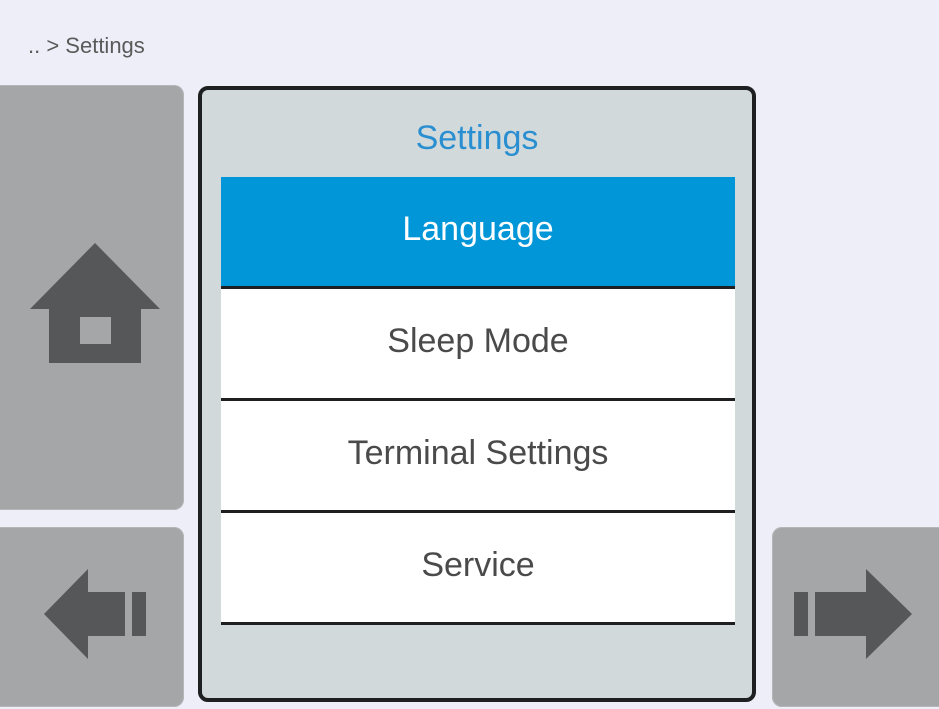 This screenshot has height=709, width=939. What do you see at coordinates (478, 569) in the screenshot?
I see `menu-item-service: Service` at bounding box center [478, 569].